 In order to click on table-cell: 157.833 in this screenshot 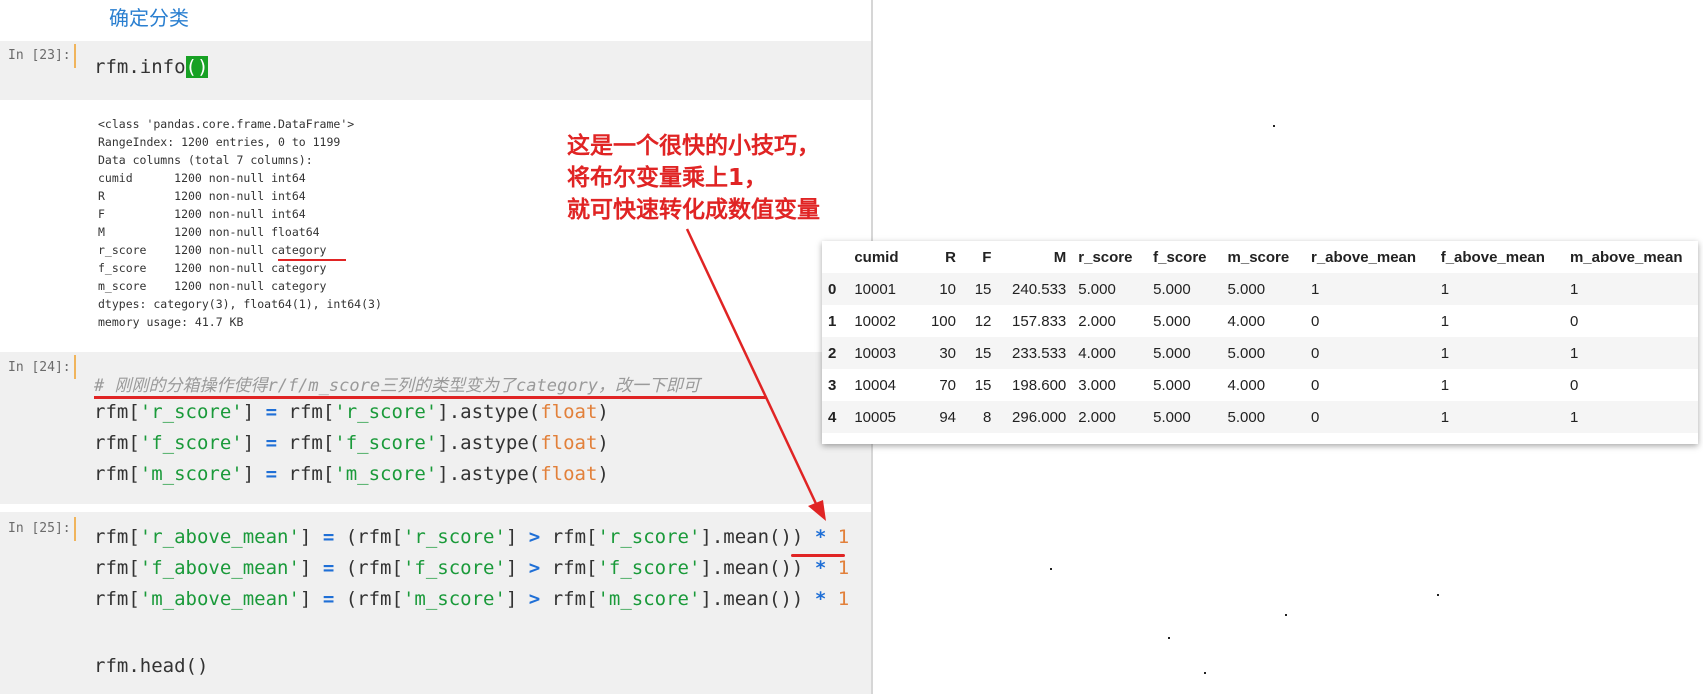, I will do `click(1039, 321)`.